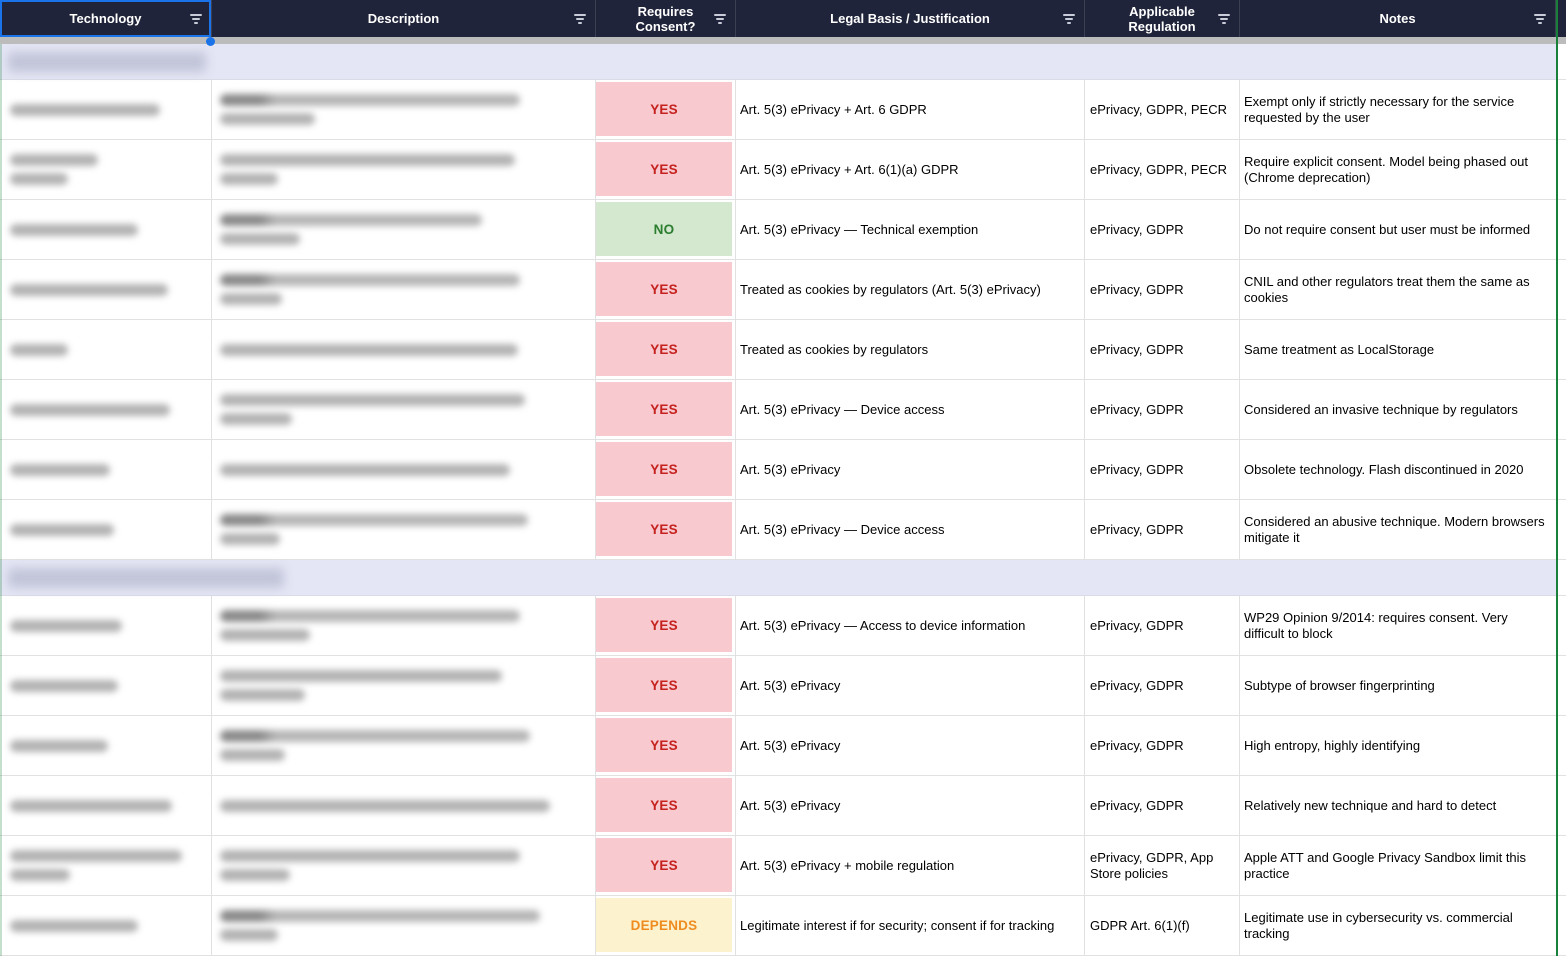 The width and height of the screenshot is (1566, 956). I want to click on section-header-cell, so click(778, 62).